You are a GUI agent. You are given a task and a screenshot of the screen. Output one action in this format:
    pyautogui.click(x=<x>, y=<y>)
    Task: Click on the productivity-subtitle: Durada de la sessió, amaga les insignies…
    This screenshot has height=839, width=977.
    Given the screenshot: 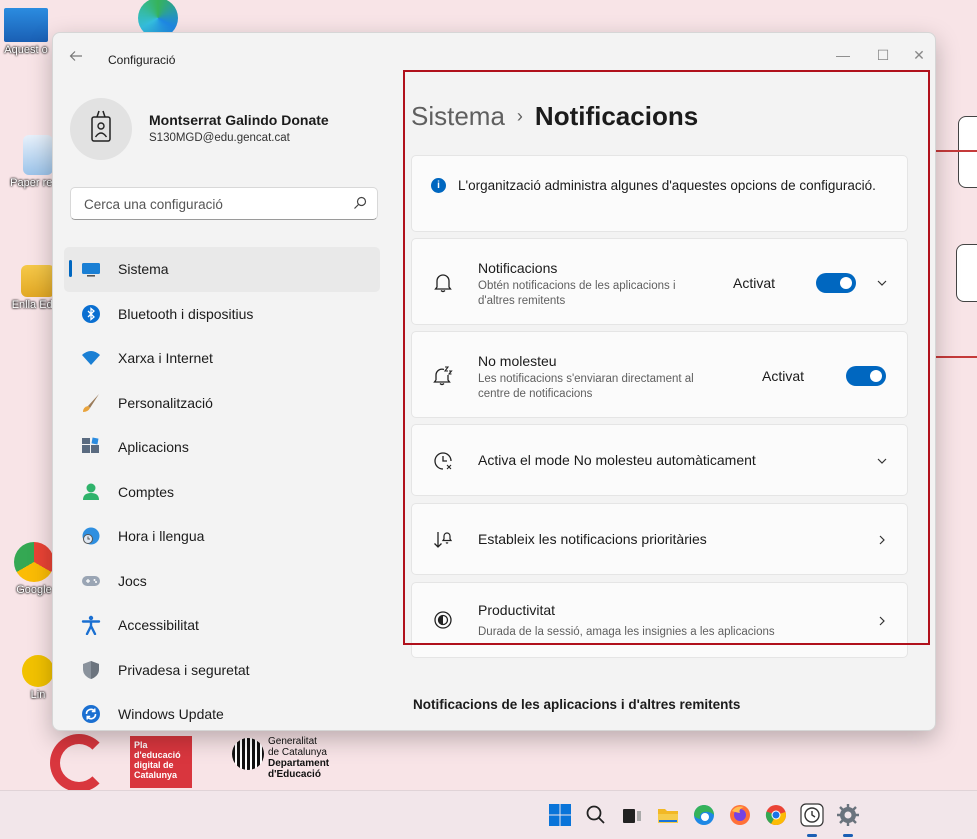 What is the action you would take?
    pyautogui.click(x=626, y=632)
    